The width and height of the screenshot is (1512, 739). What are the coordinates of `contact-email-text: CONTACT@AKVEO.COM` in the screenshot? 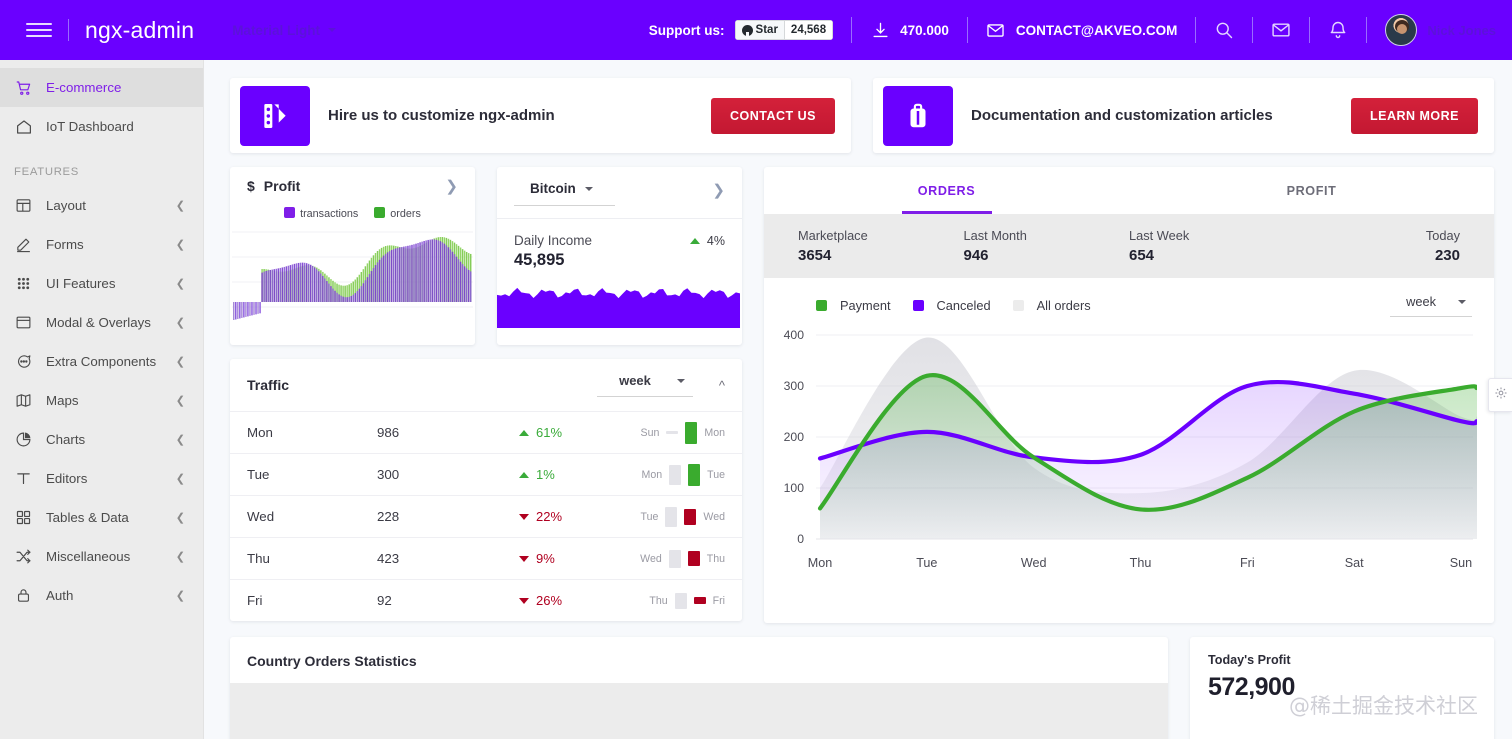 It's located at (1096, 30).